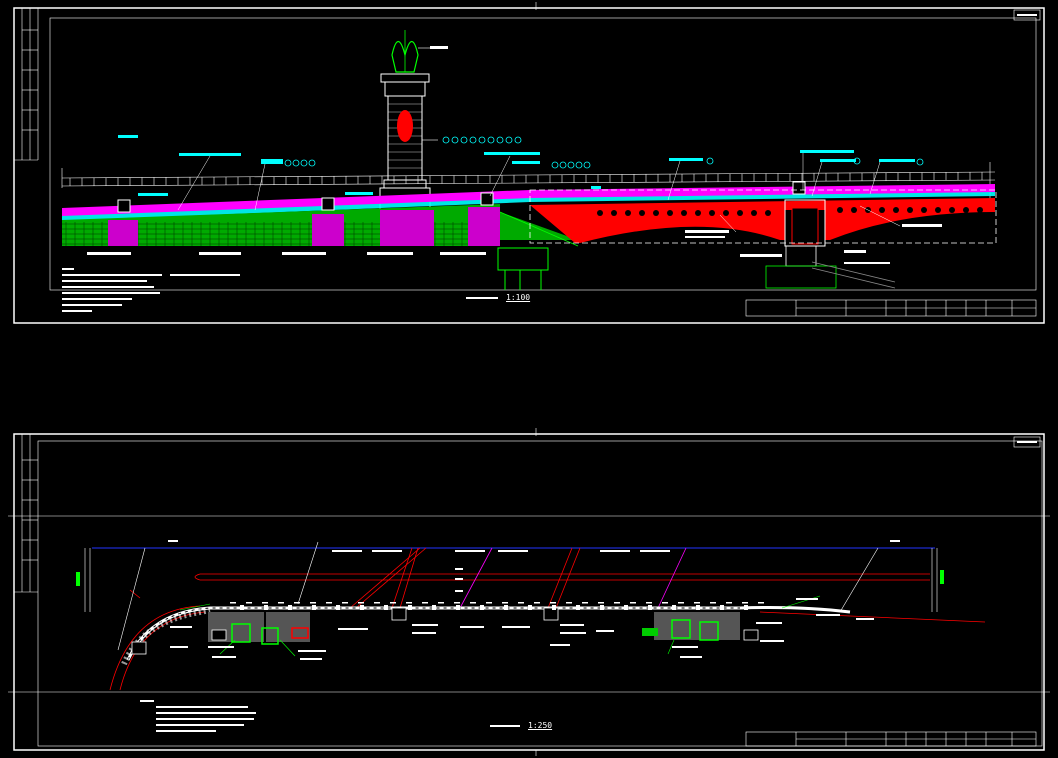 The image size is (1058, 758). I want to click on pier-footing, so click(830, 267).